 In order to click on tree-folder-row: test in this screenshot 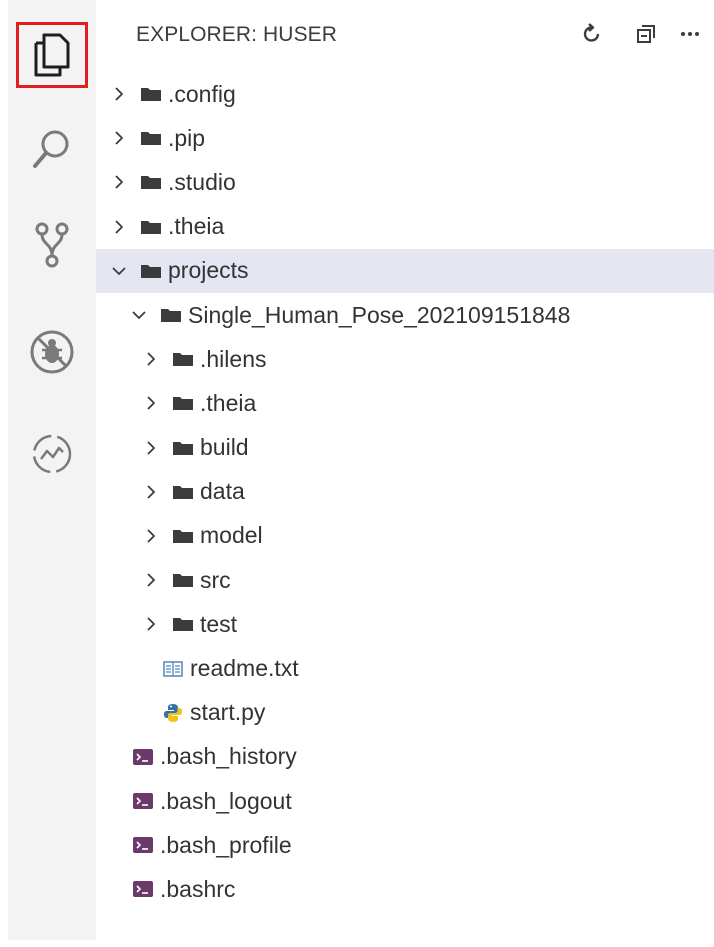, I will do `click(405, 624)`.